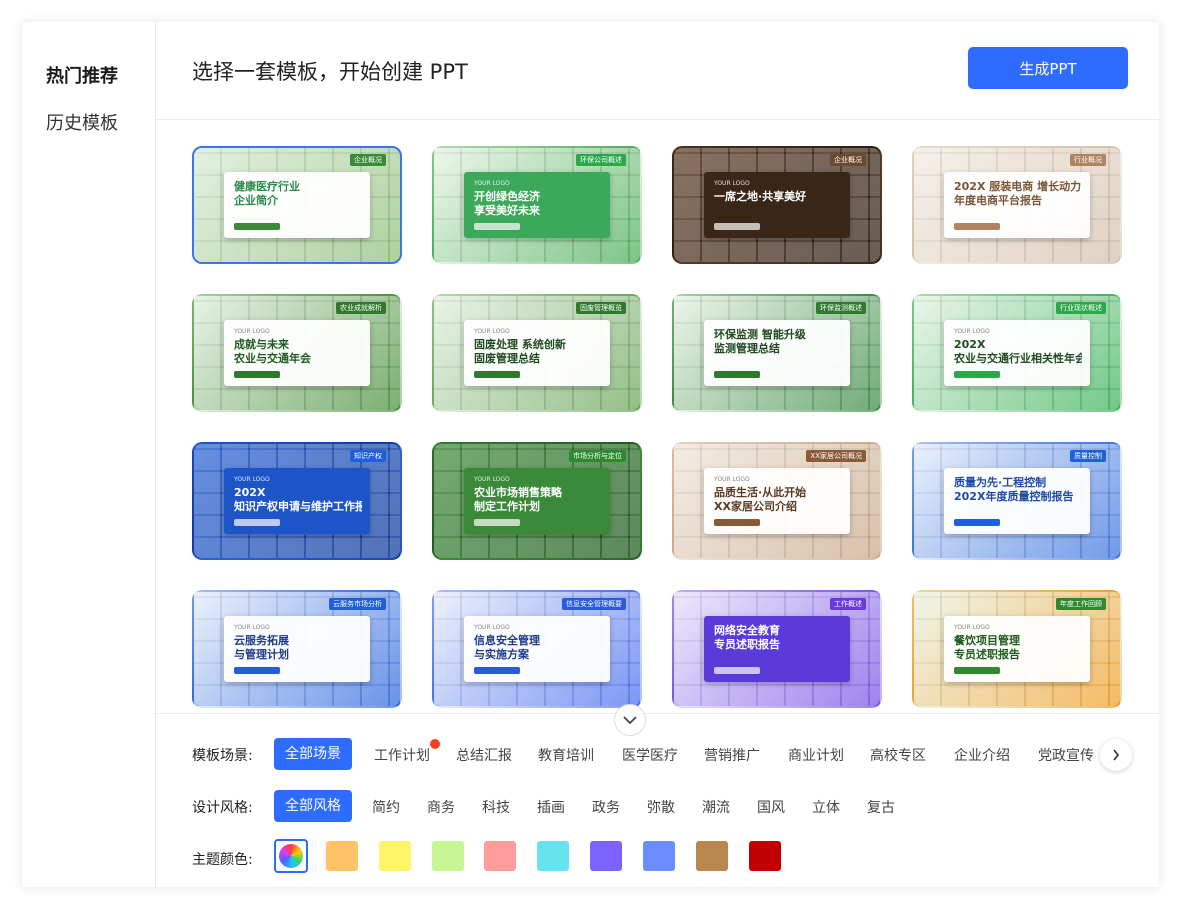 The height and width of the screenshot is (909, 1181). I want to click on scene-chip: 全部场景, so click(313, 754).